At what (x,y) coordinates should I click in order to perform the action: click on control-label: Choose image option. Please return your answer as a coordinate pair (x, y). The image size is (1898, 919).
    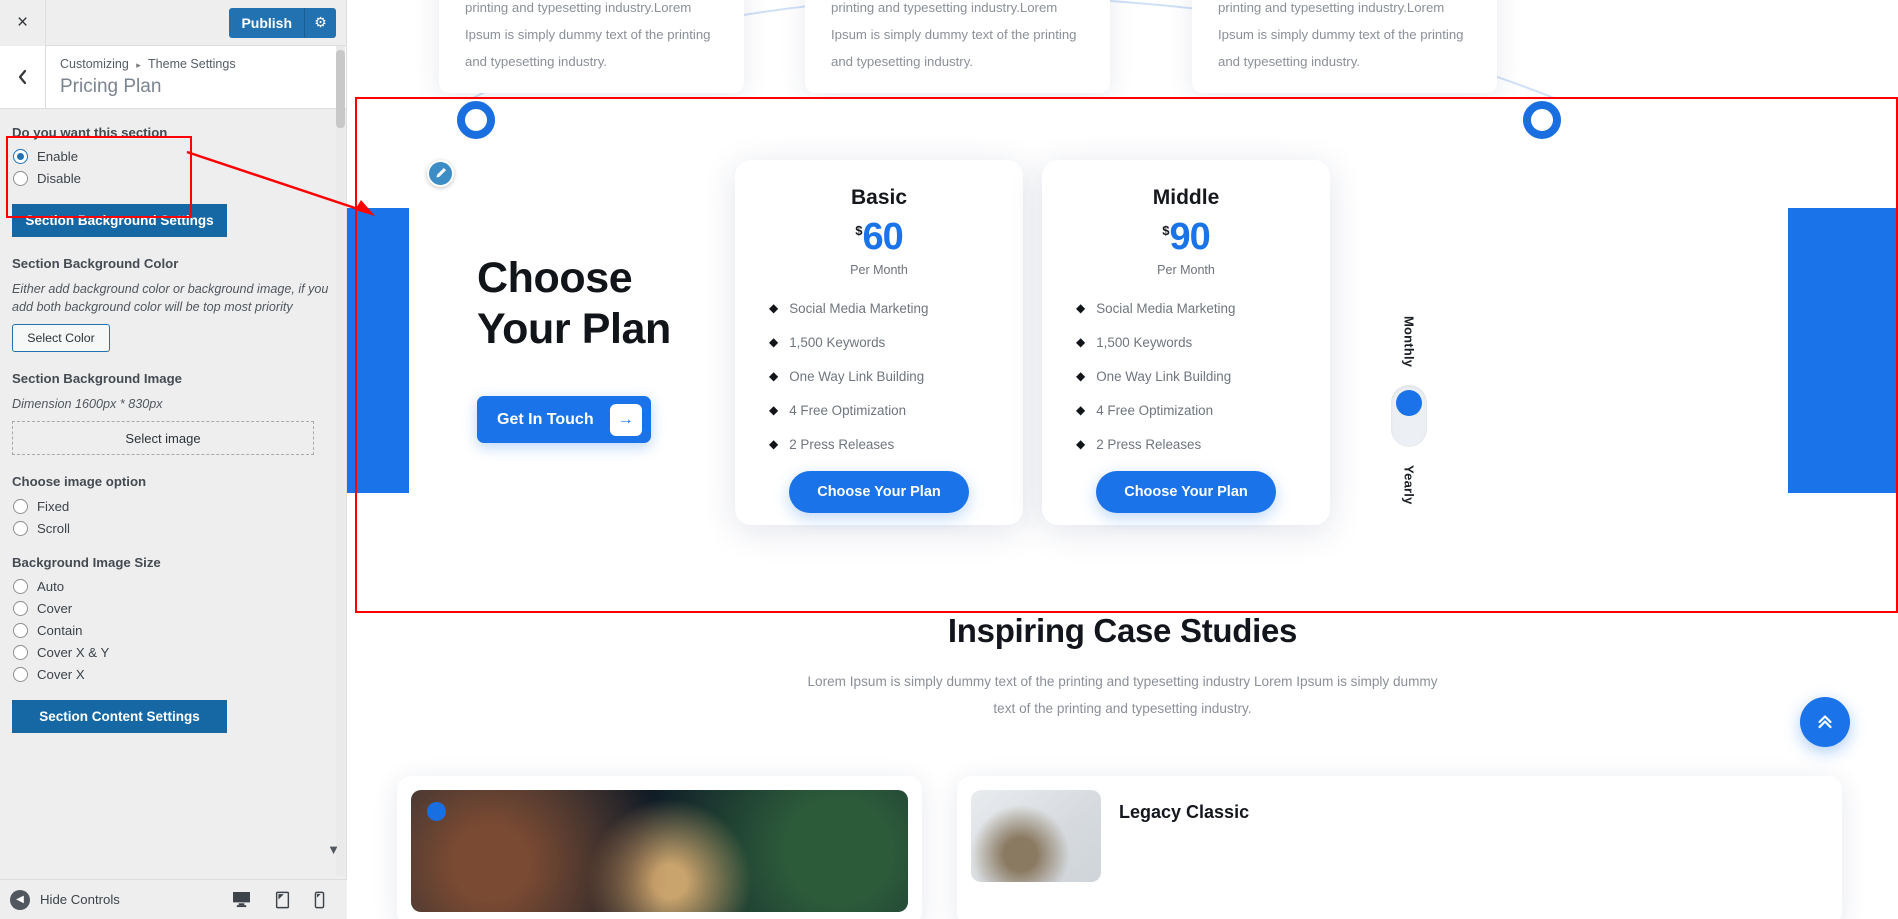
    Looking at the image, I should click on (79, 482).